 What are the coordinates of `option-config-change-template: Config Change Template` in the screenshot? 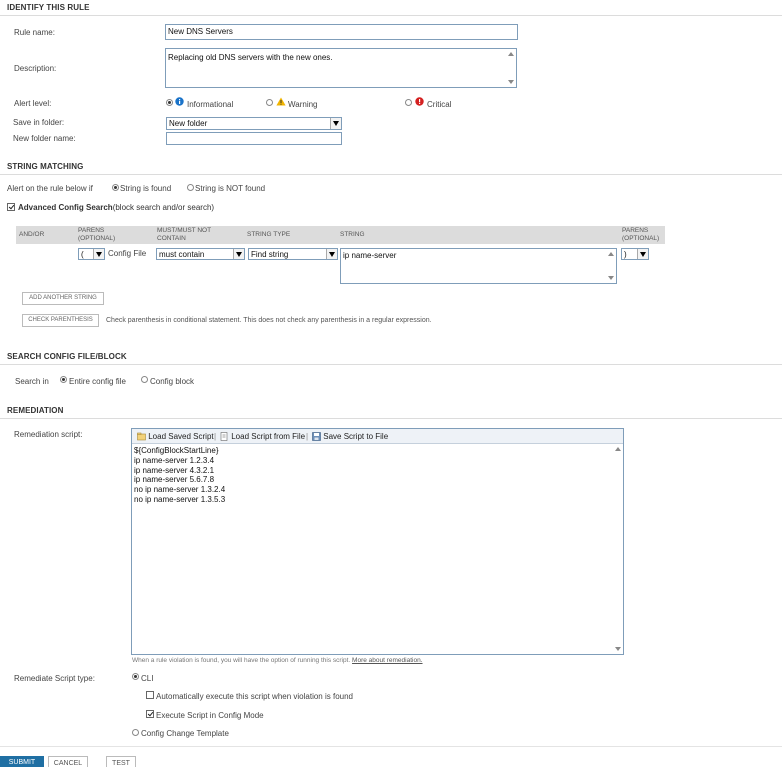 It's located at (185, 733).